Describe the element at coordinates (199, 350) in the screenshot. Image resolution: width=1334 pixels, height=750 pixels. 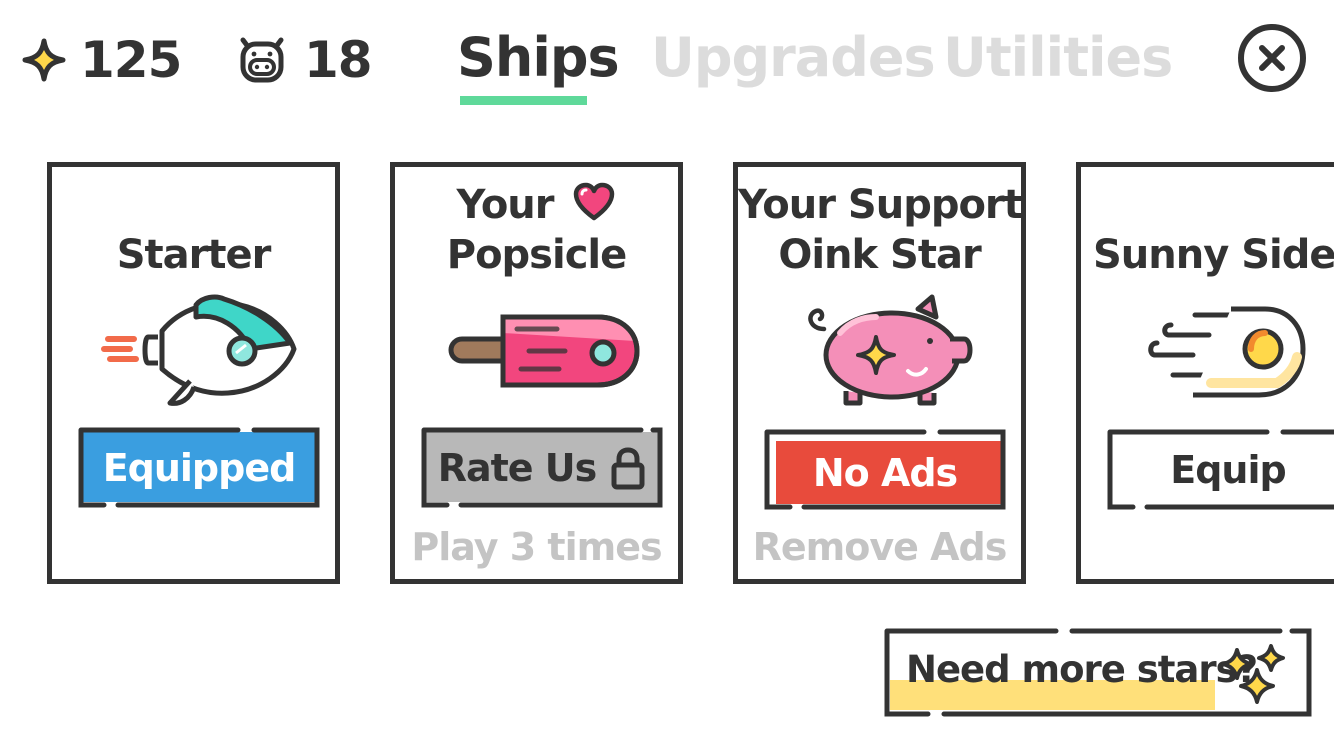
I see `rocket-ship-icon` at that location.